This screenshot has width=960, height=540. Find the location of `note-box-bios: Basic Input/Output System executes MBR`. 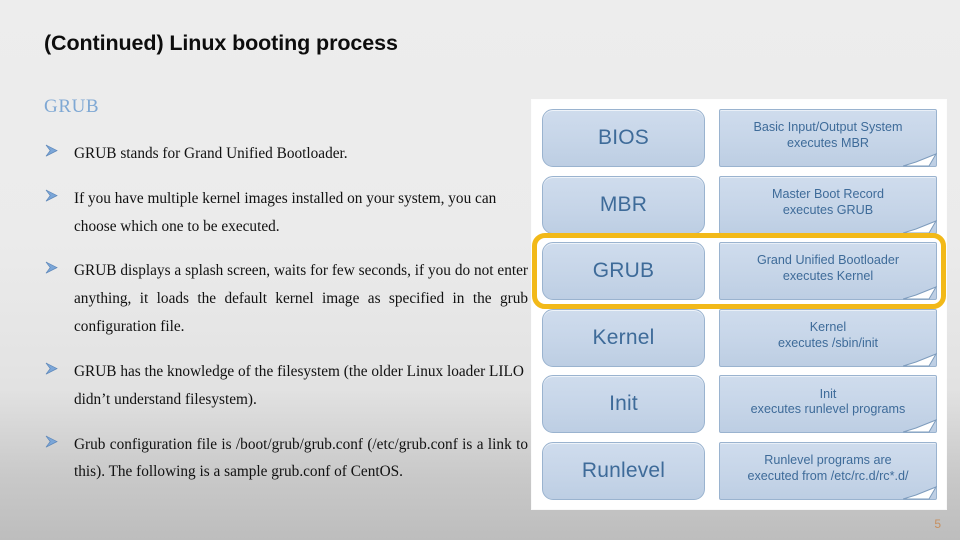

note-box-bios: Basic Input/Output System executes MBR is located at coordinates (828, 138).